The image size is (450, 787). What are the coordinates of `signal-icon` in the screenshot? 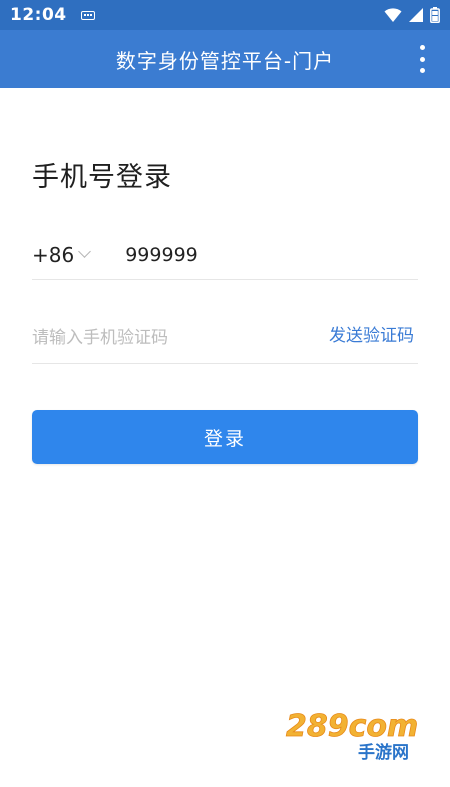 It's located at (416, 14).